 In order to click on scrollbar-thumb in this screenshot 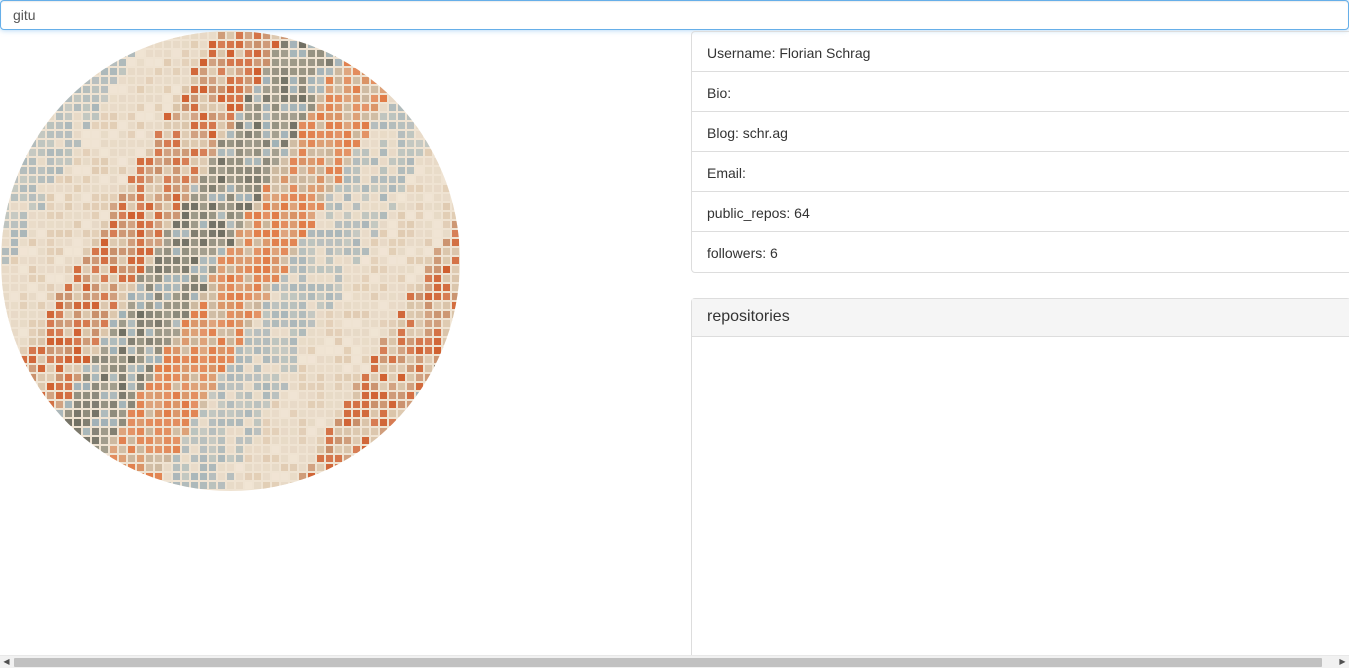, I will do `click(668, 662)`.